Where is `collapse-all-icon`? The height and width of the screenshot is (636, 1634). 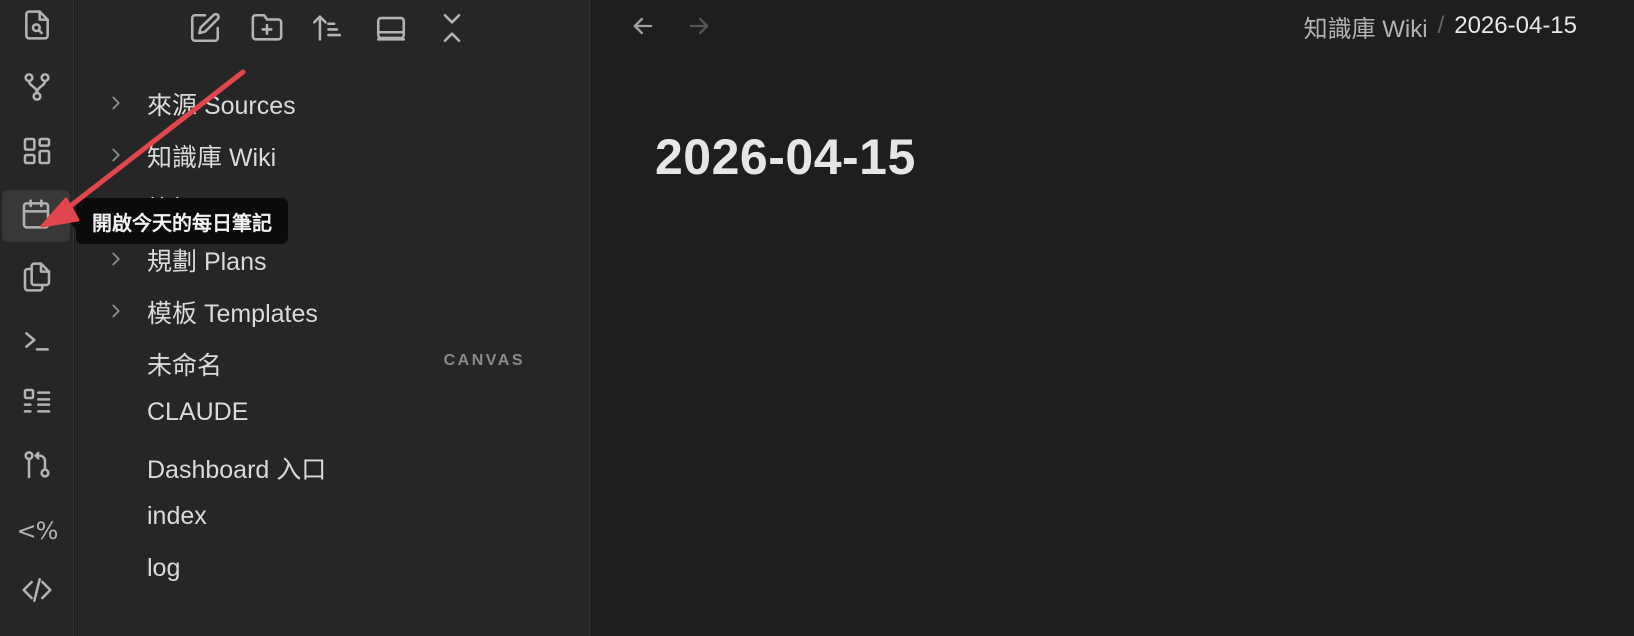
collapse-all-icon is located at coordinates (452, 30).